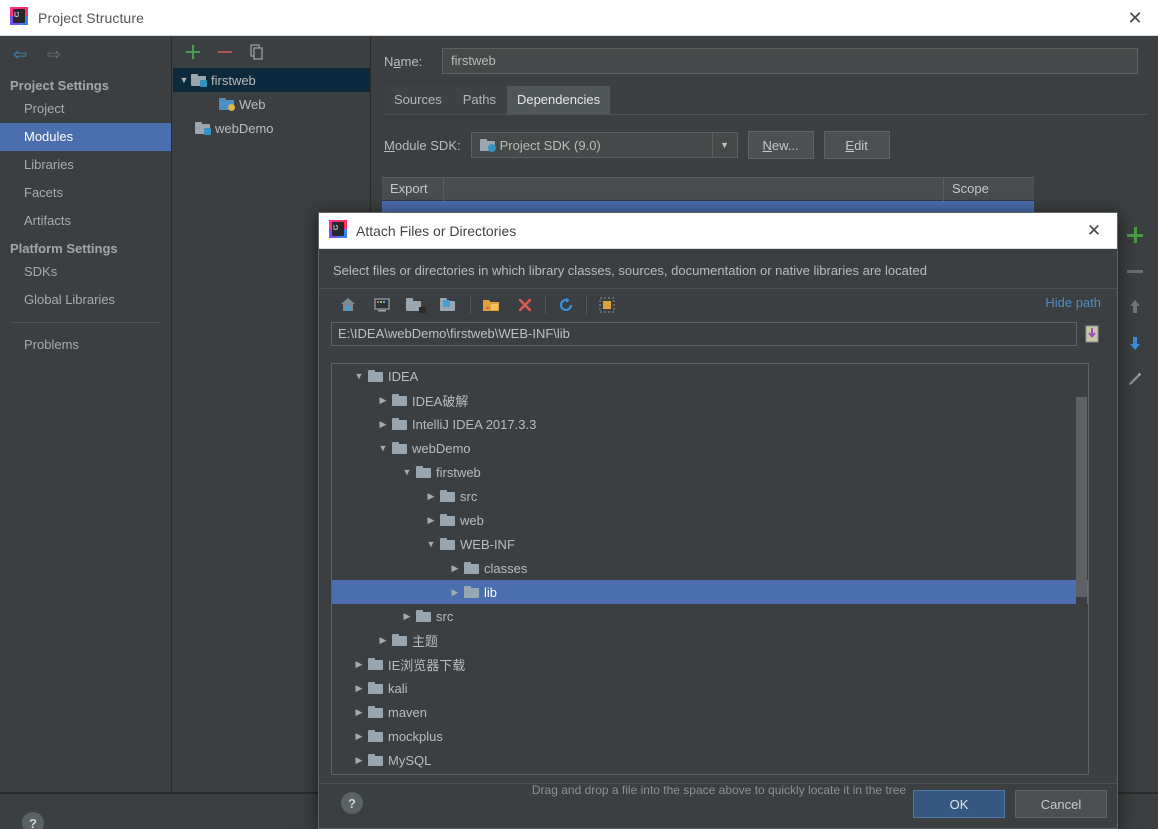 The height and width of the screenshot is (829, 1158). What do you see at coordinates (472, 520) in the screenshot?
I see `tree-row-label: web` at bounding box center [472, 520].